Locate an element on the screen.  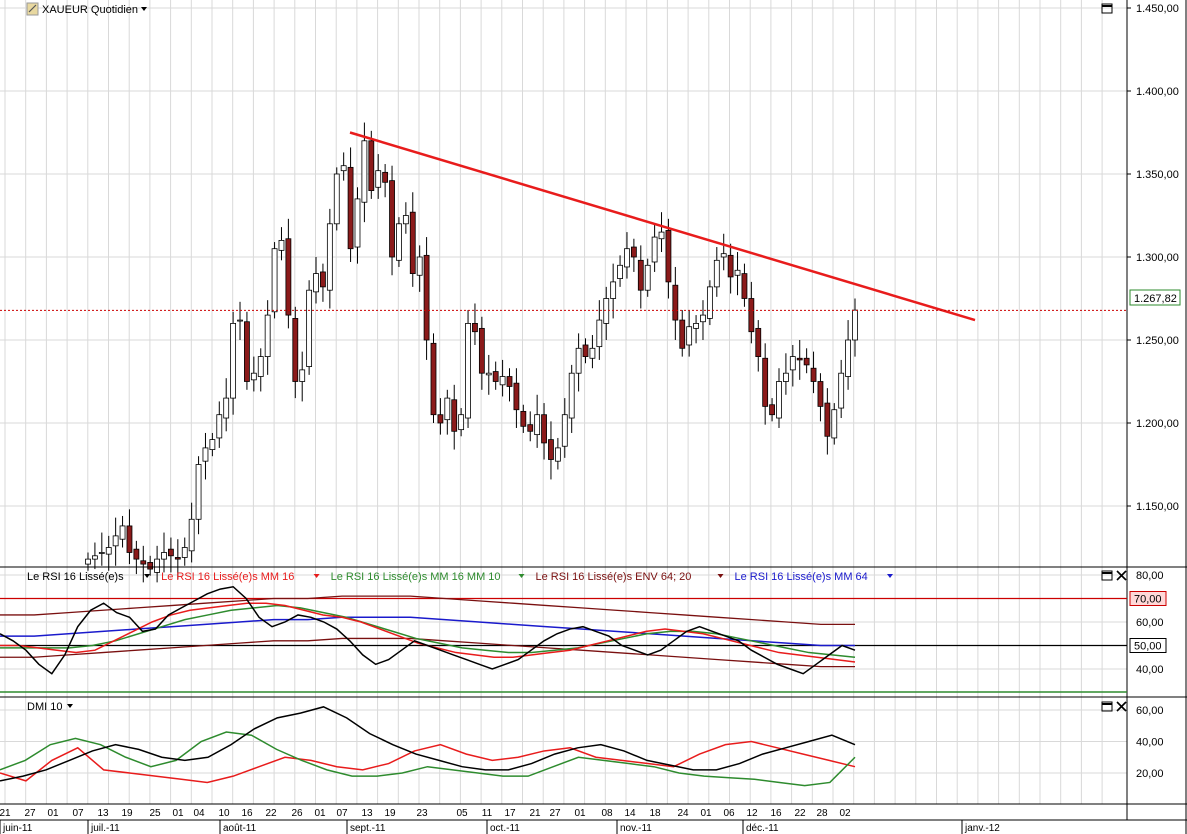
y-tick-label: 1.400,00 is located at coordinates (1157, 92).